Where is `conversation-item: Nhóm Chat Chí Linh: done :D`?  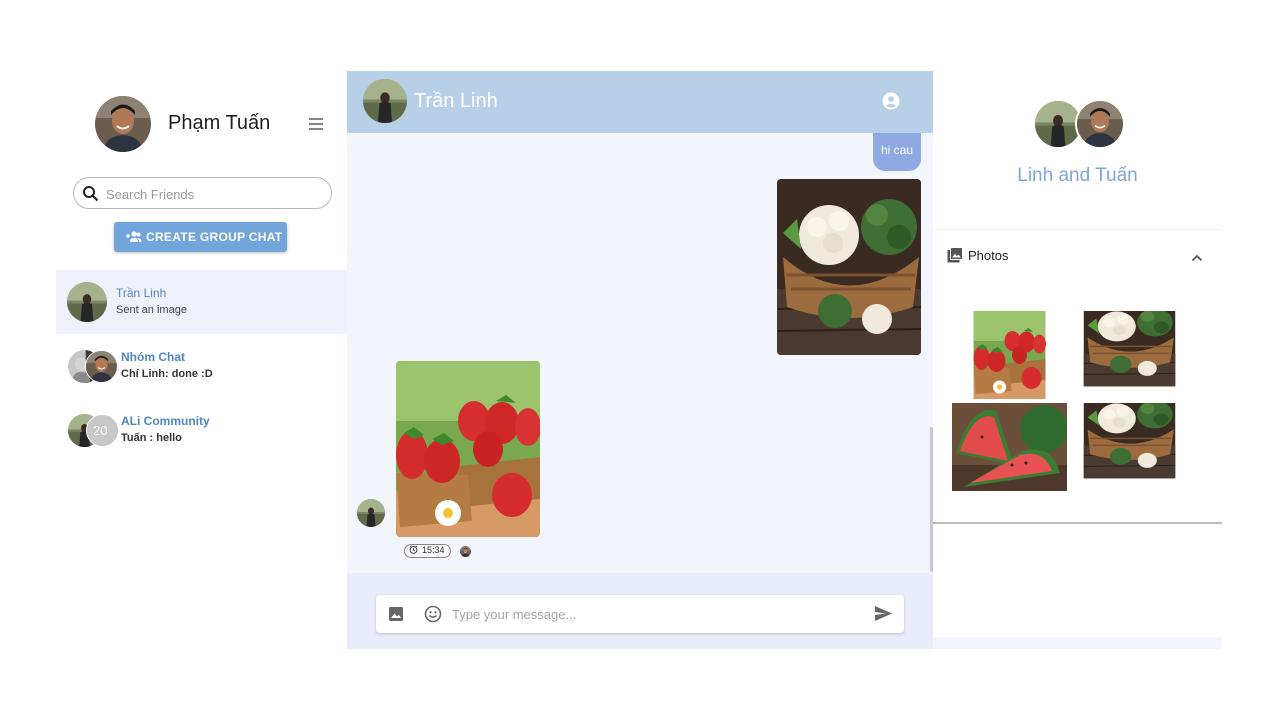 conversation-item: Nhóm Chat Chí Linh: done :D is located at coordinates (201, 366).